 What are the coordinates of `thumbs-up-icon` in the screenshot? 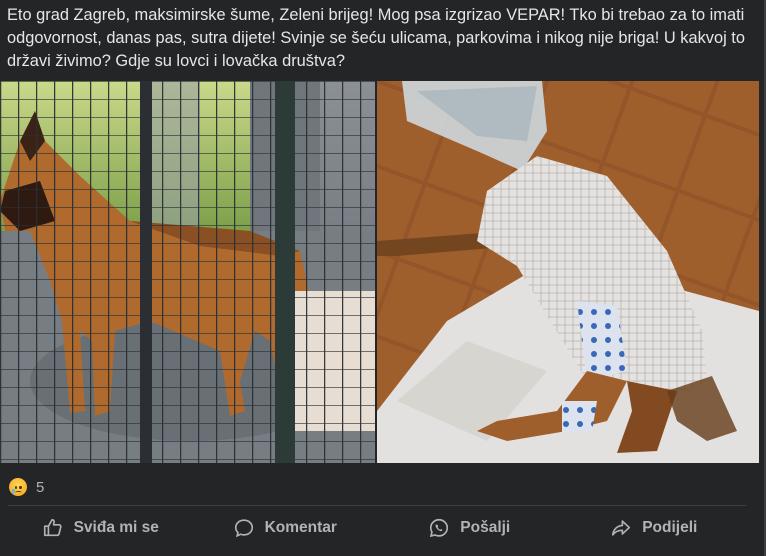 It's located at (52, 527).